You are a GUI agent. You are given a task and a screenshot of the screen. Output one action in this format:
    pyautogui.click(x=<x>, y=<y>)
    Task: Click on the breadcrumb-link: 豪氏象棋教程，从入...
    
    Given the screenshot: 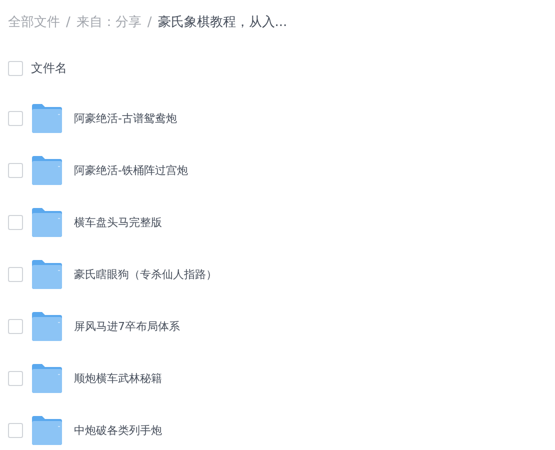 What is the action you would take?
    pyautogui.click(x=223, y=22)
    